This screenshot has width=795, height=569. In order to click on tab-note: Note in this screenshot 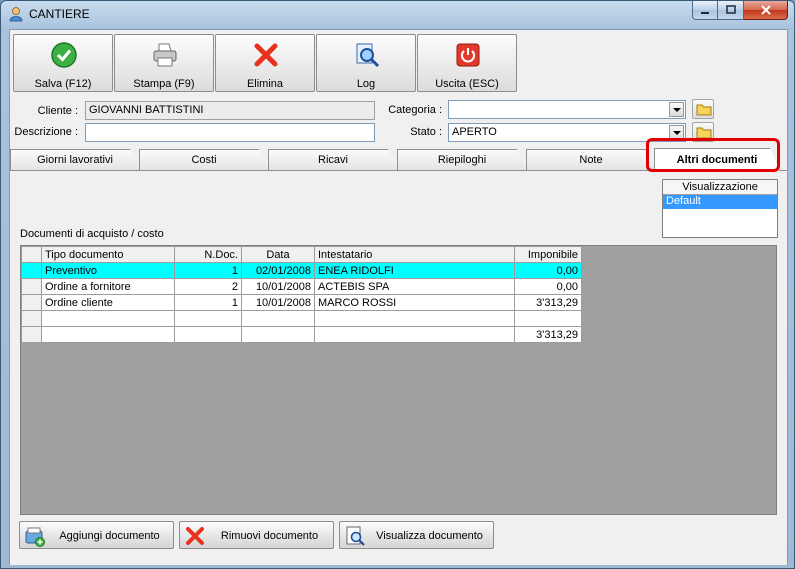, I will do `click(591, 159)`.